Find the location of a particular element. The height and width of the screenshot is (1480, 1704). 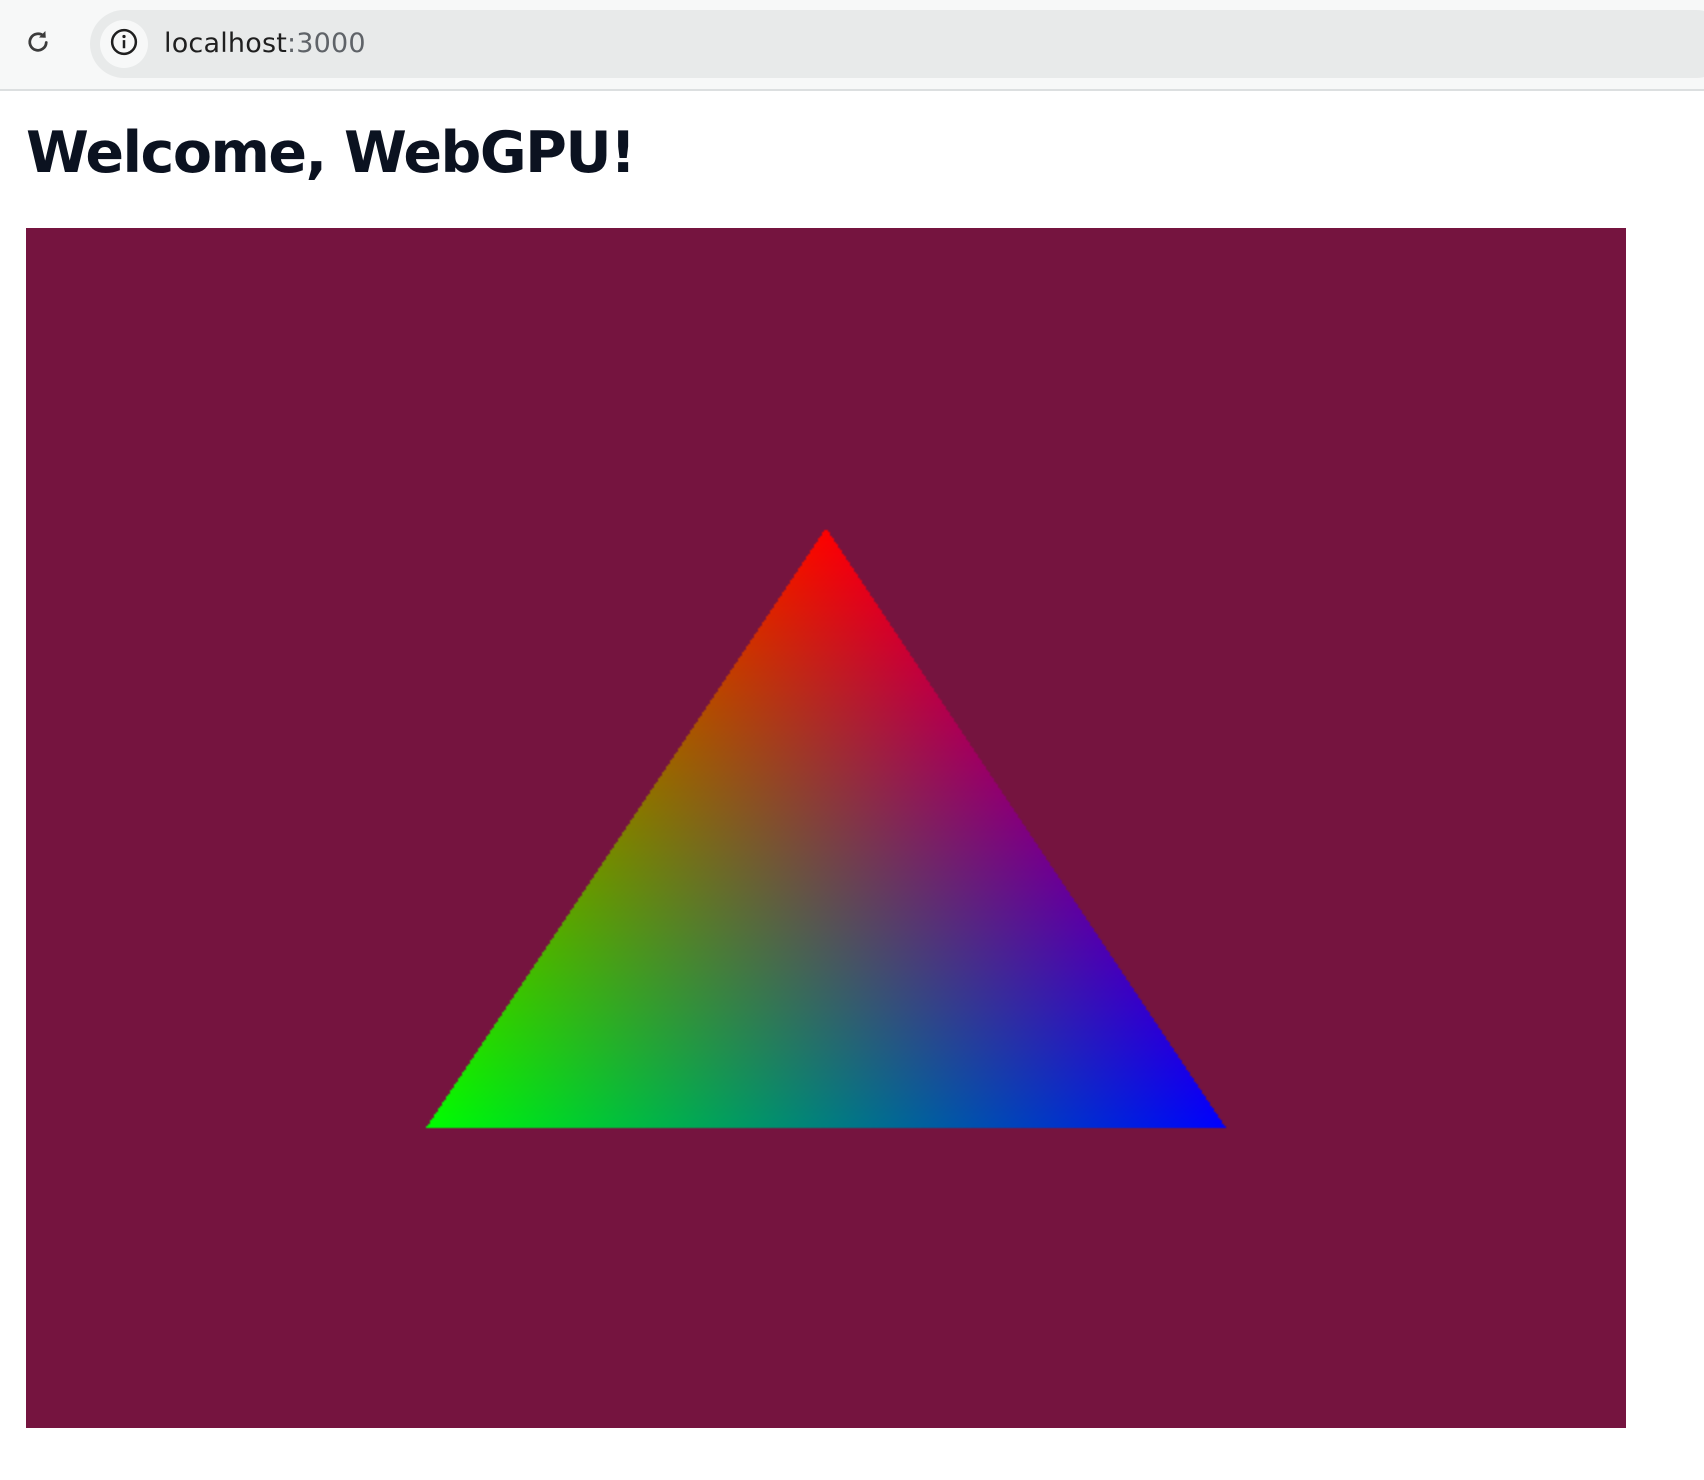

page-title: Welcome, WebGPU! is located at coordinates (331, 153).